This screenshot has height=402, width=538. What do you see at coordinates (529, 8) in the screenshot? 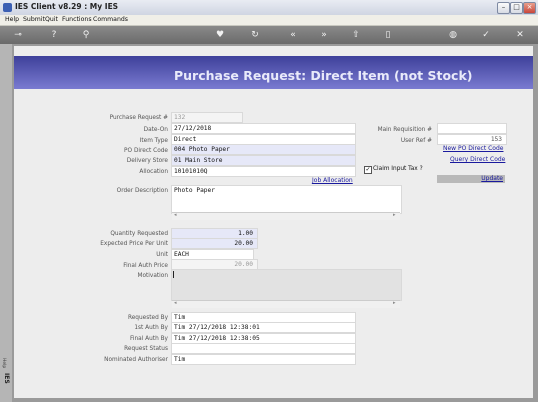
I see `close-button: ×` at bounding box center [529, 8].